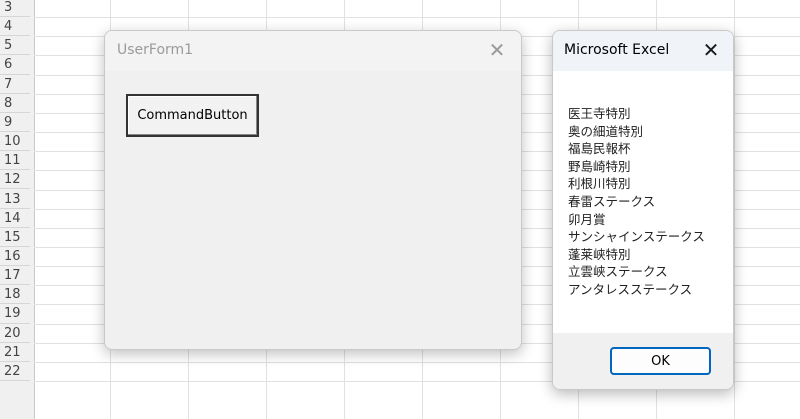 Image resolution: width=800 pixels, height=419 pixels. I want to click on message-line: 立雲峡ステークス, so click(618, 272).